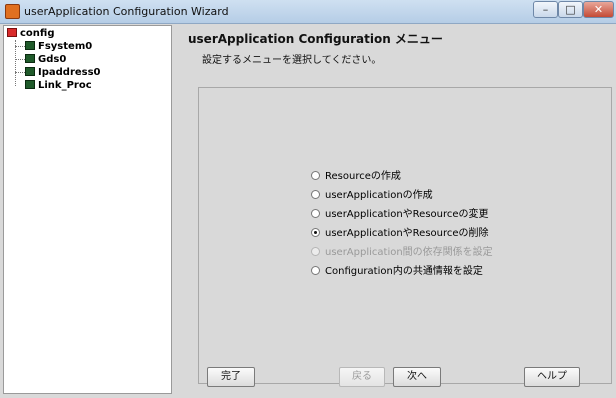  Describe the element at coordinates (363, 176) in the screenshot. I see `option-label: Resourceの作成` at that location.